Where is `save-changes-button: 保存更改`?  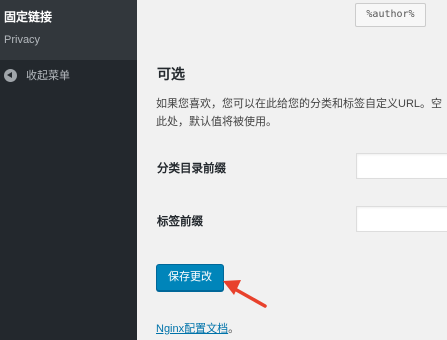 save-changes-button: 保存更改 is located at coordinates (190, 277).